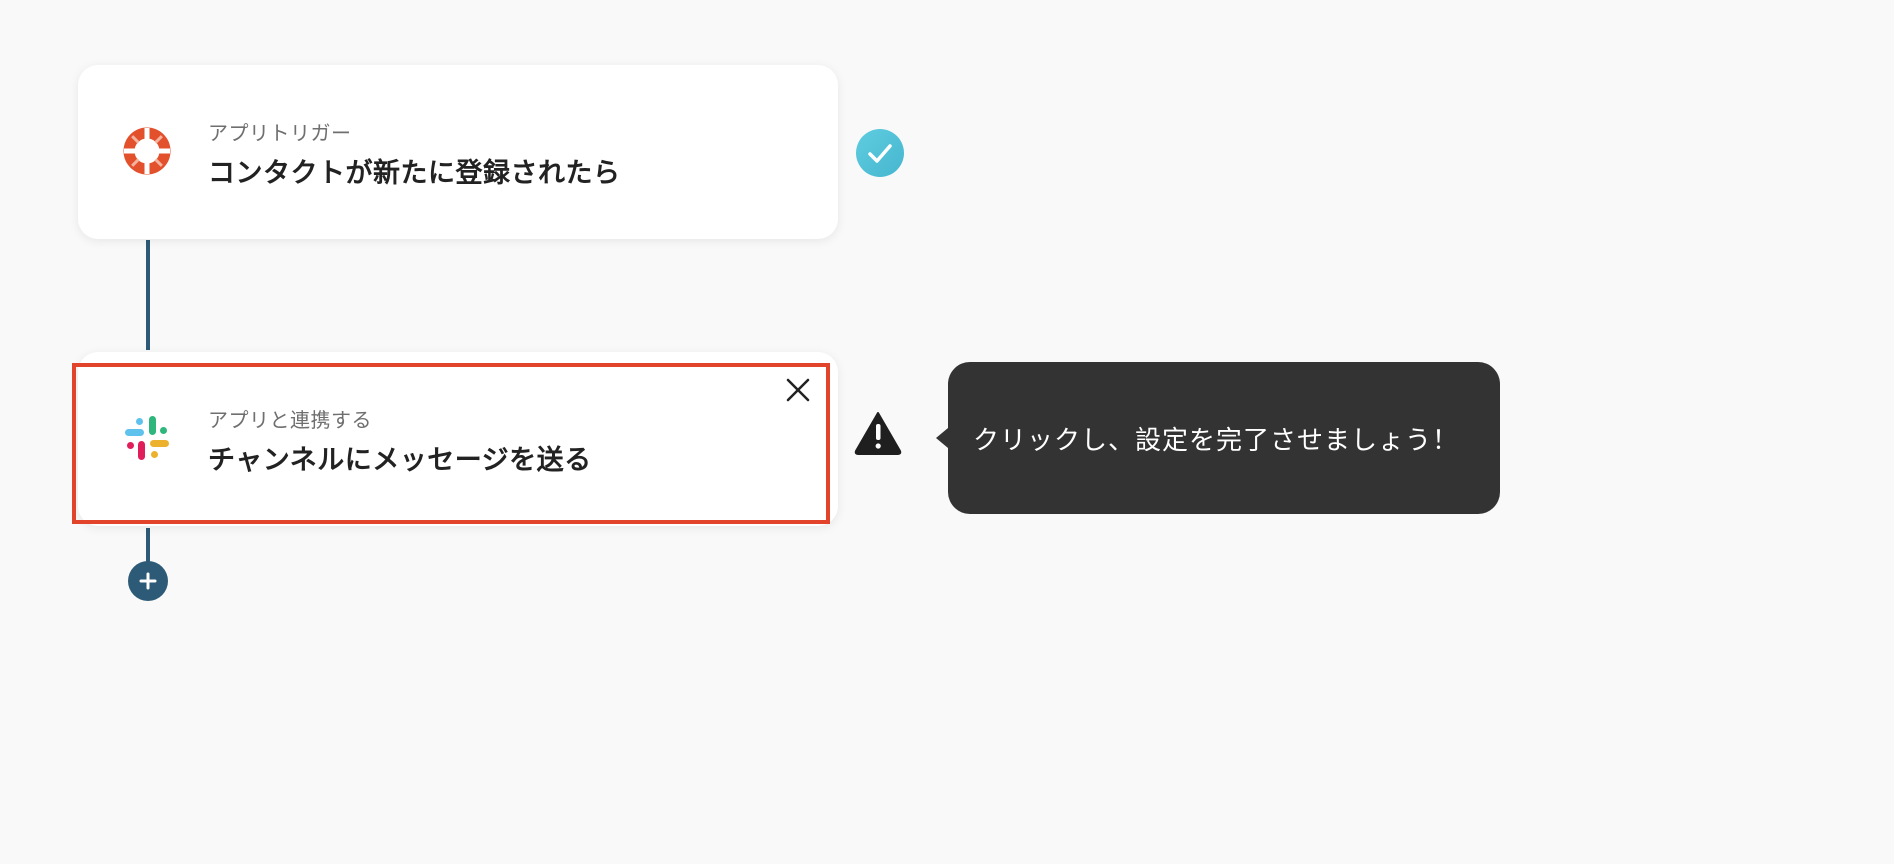 The width and height of the screenshot is (1894, 864). Describe the element at coordinates (280, 133) in the screenshot. I see `trigger-step-category: アプリトリガー` at that location.